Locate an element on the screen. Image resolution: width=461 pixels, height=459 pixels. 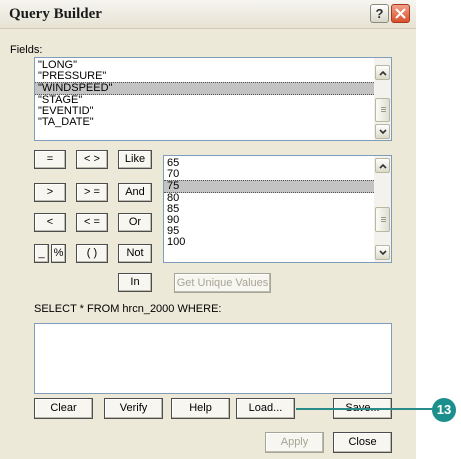
not-button: Not is located at coordinates (135, 253).